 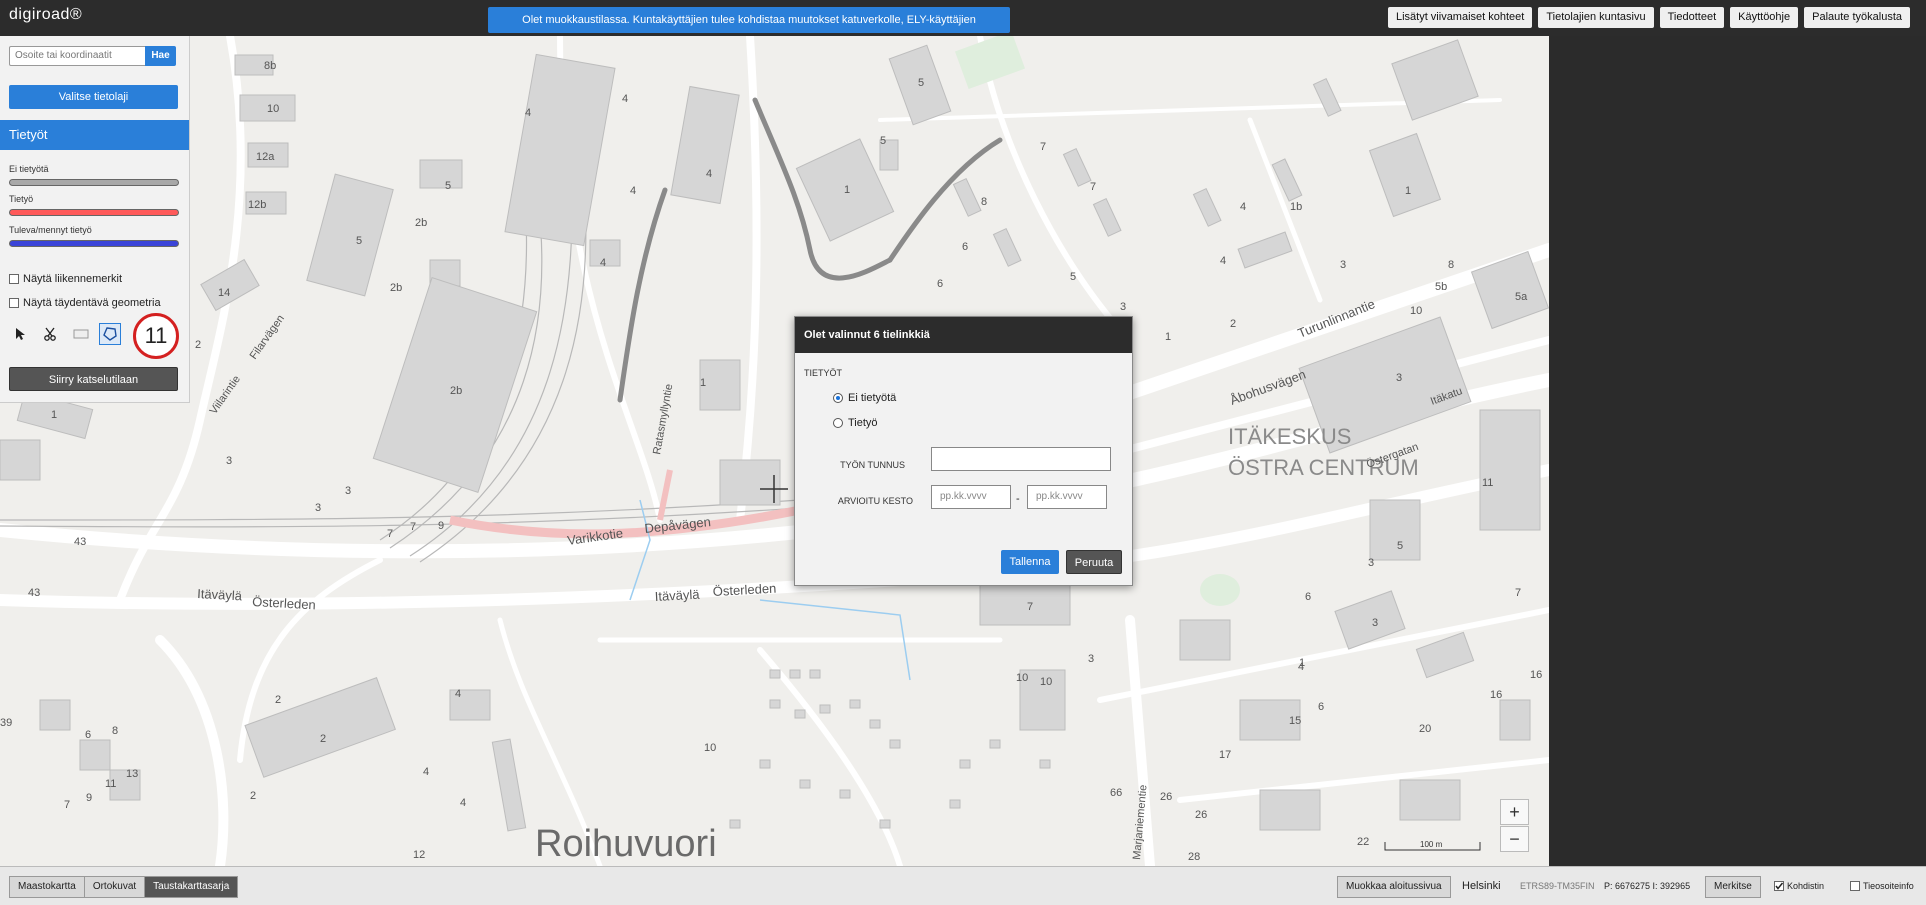 What do you see at coordinates (1295, 721) in the screenshot?
I see `svg-text: 15` at bounding box center [1295, 721].